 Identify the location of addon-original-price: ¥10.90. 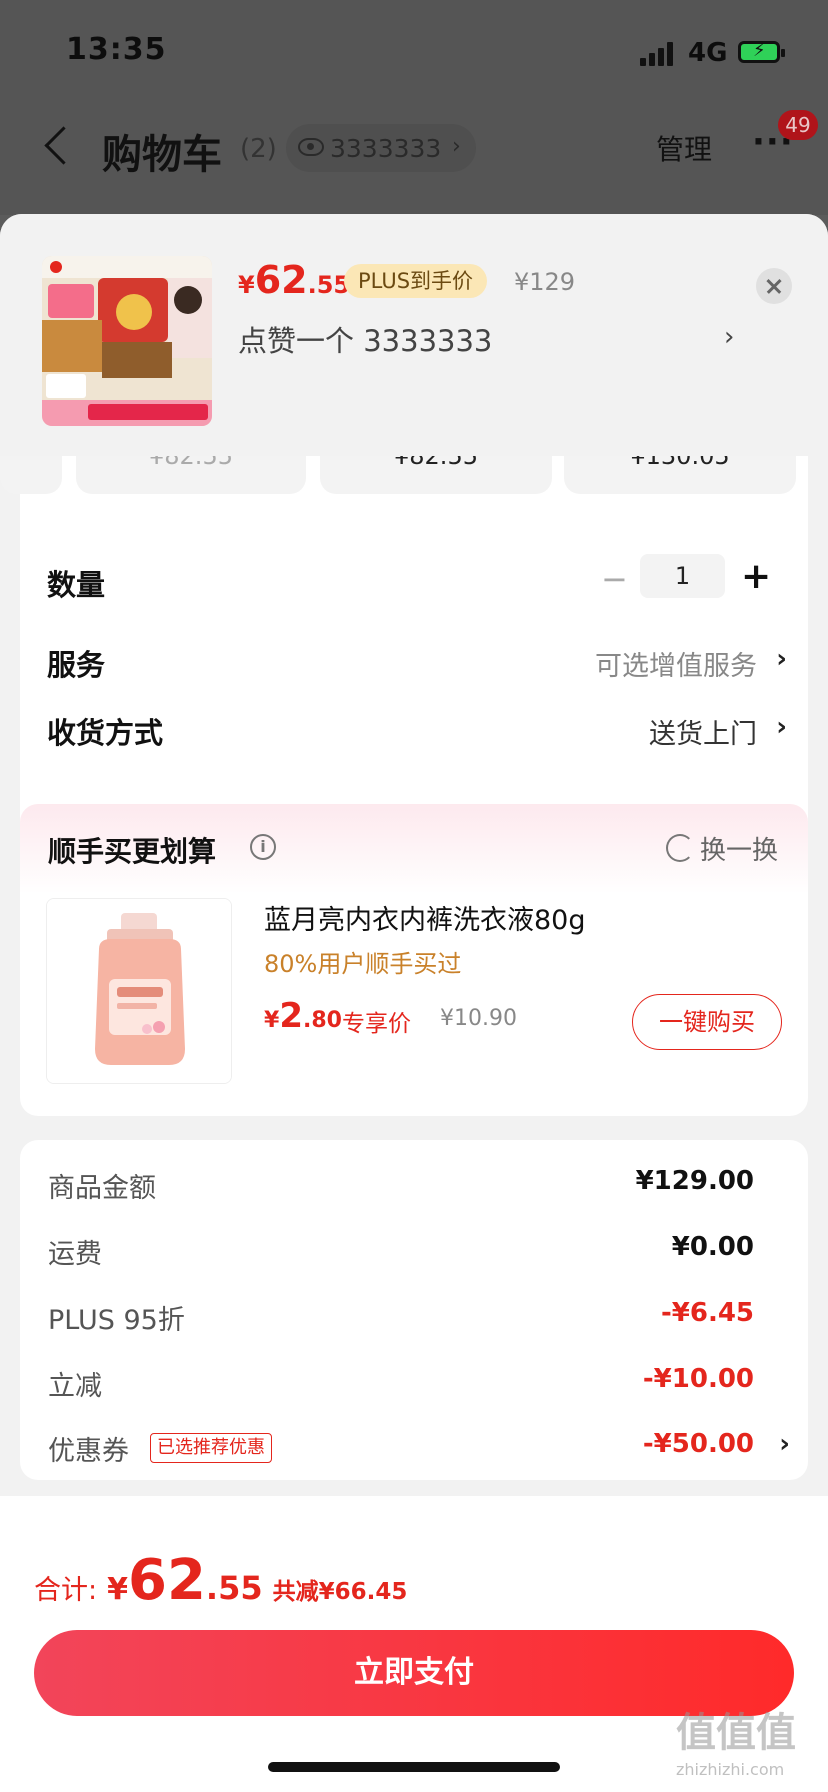
(478, 1018).